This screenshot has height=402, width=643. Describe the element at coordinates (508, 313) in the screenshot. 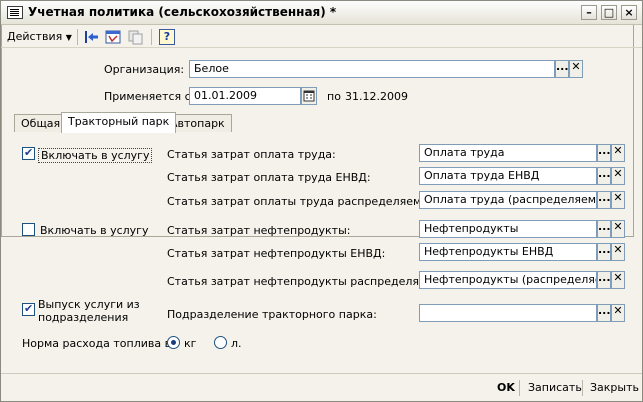

I see `subdivision-field` at that location.